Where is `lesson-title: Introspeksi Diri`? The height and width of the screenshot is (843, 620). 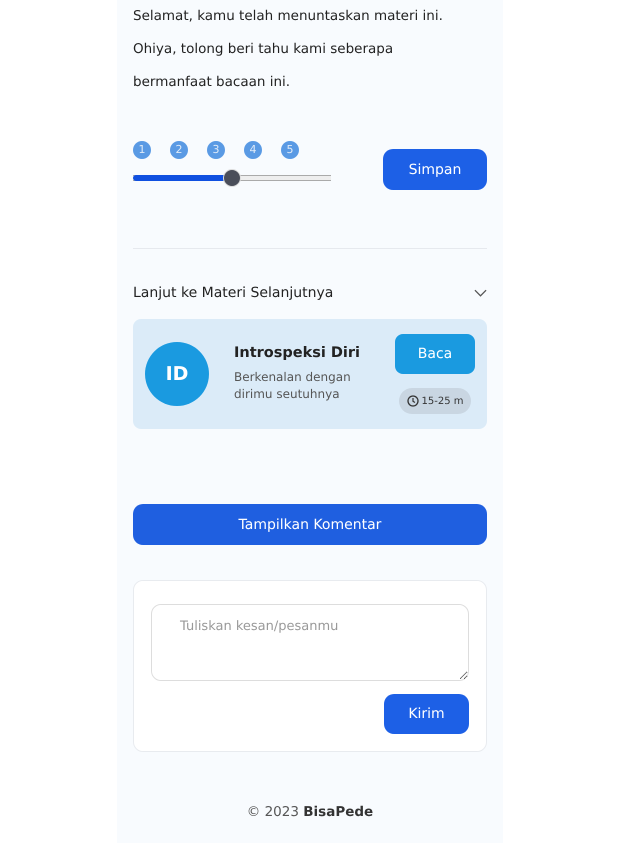
lesson-title: Introspeksi Diri is located at coordinates (298, 353).